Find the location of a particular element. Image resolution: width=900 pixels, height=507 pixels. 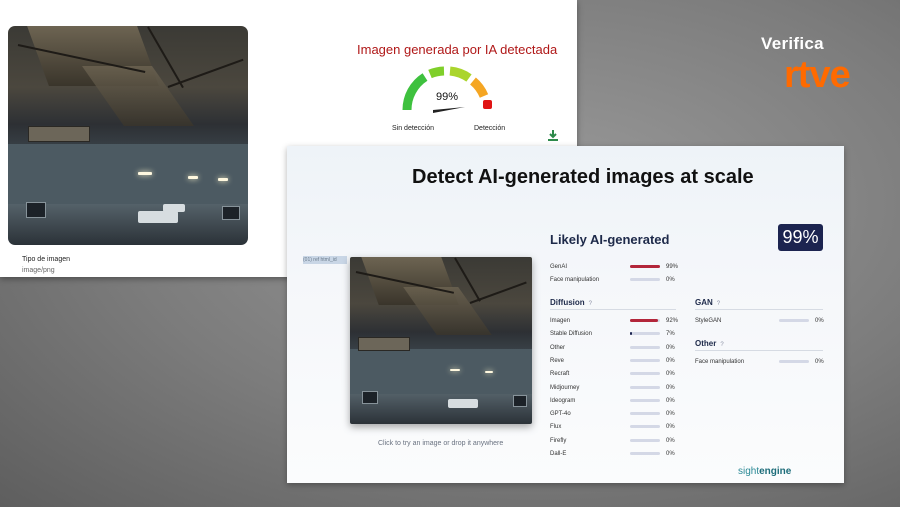

score-row-label: Stable Diffusion is located at coordinates (571, 334).